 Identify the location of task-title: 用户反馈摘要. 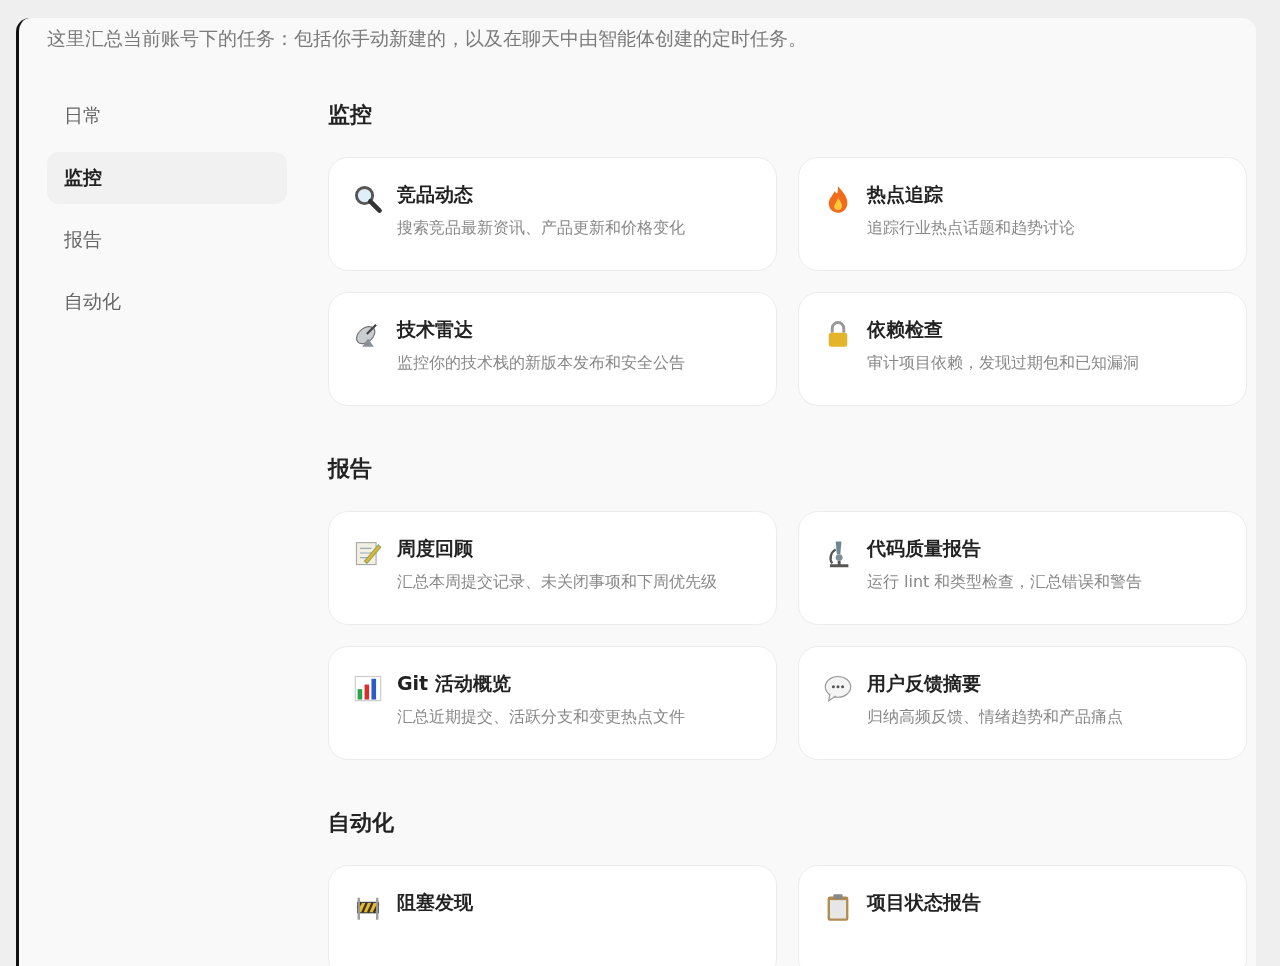
(924, 683).